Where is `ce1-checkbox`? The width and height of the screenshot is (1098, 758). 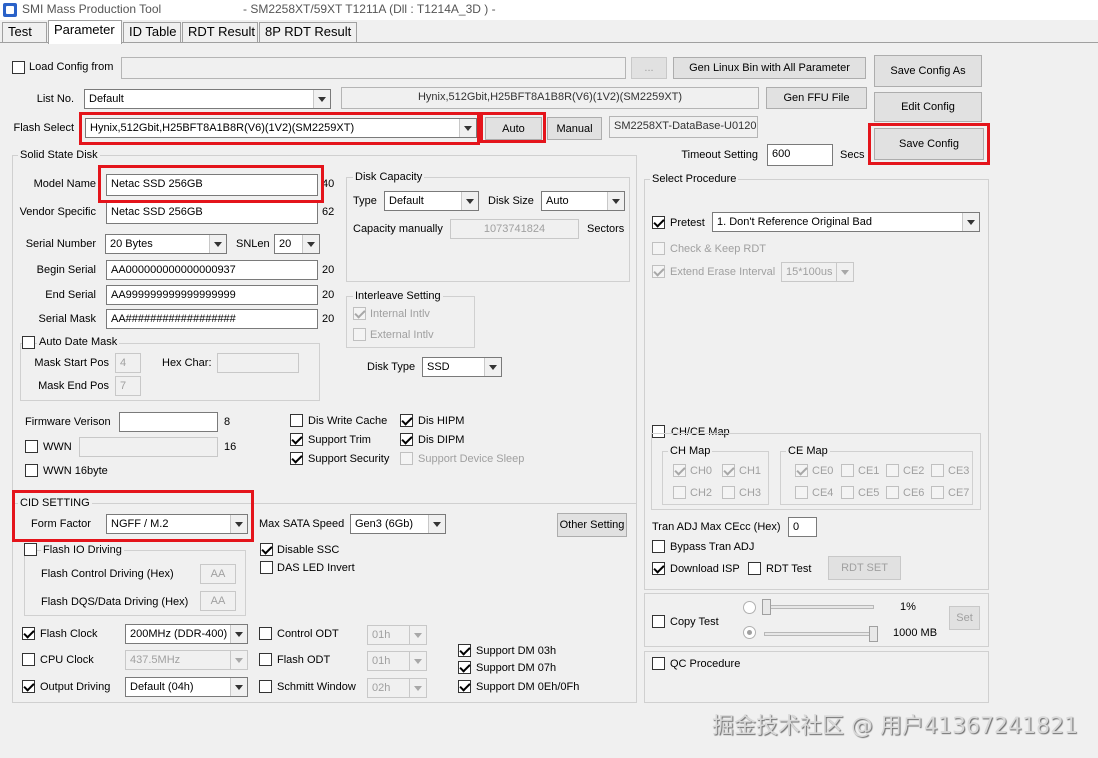
ce1-checkbox is located at coordinates (847, 470).